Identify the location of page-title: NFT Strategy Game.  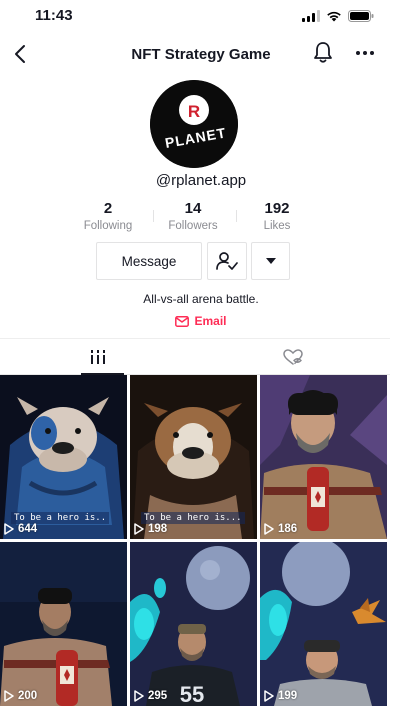
(201, 54).